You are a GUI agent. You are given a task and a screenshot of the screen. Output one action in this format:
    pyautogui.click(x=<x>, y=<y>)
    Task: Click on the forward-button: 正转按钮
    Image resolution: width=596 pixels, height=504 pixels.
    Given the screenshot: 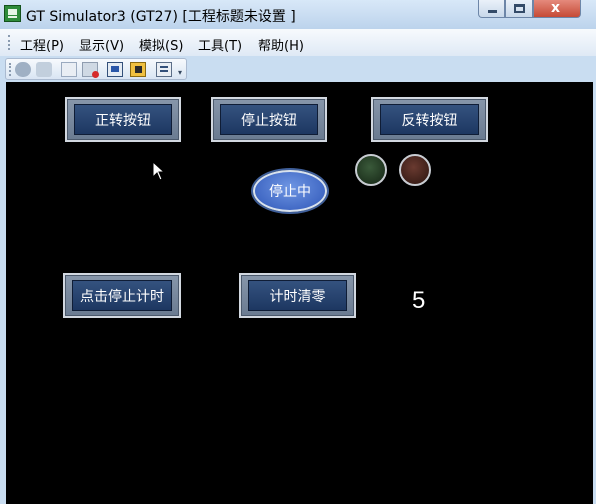 What is the action you would take?
    pyautogui.click(x=123, y=119)
    